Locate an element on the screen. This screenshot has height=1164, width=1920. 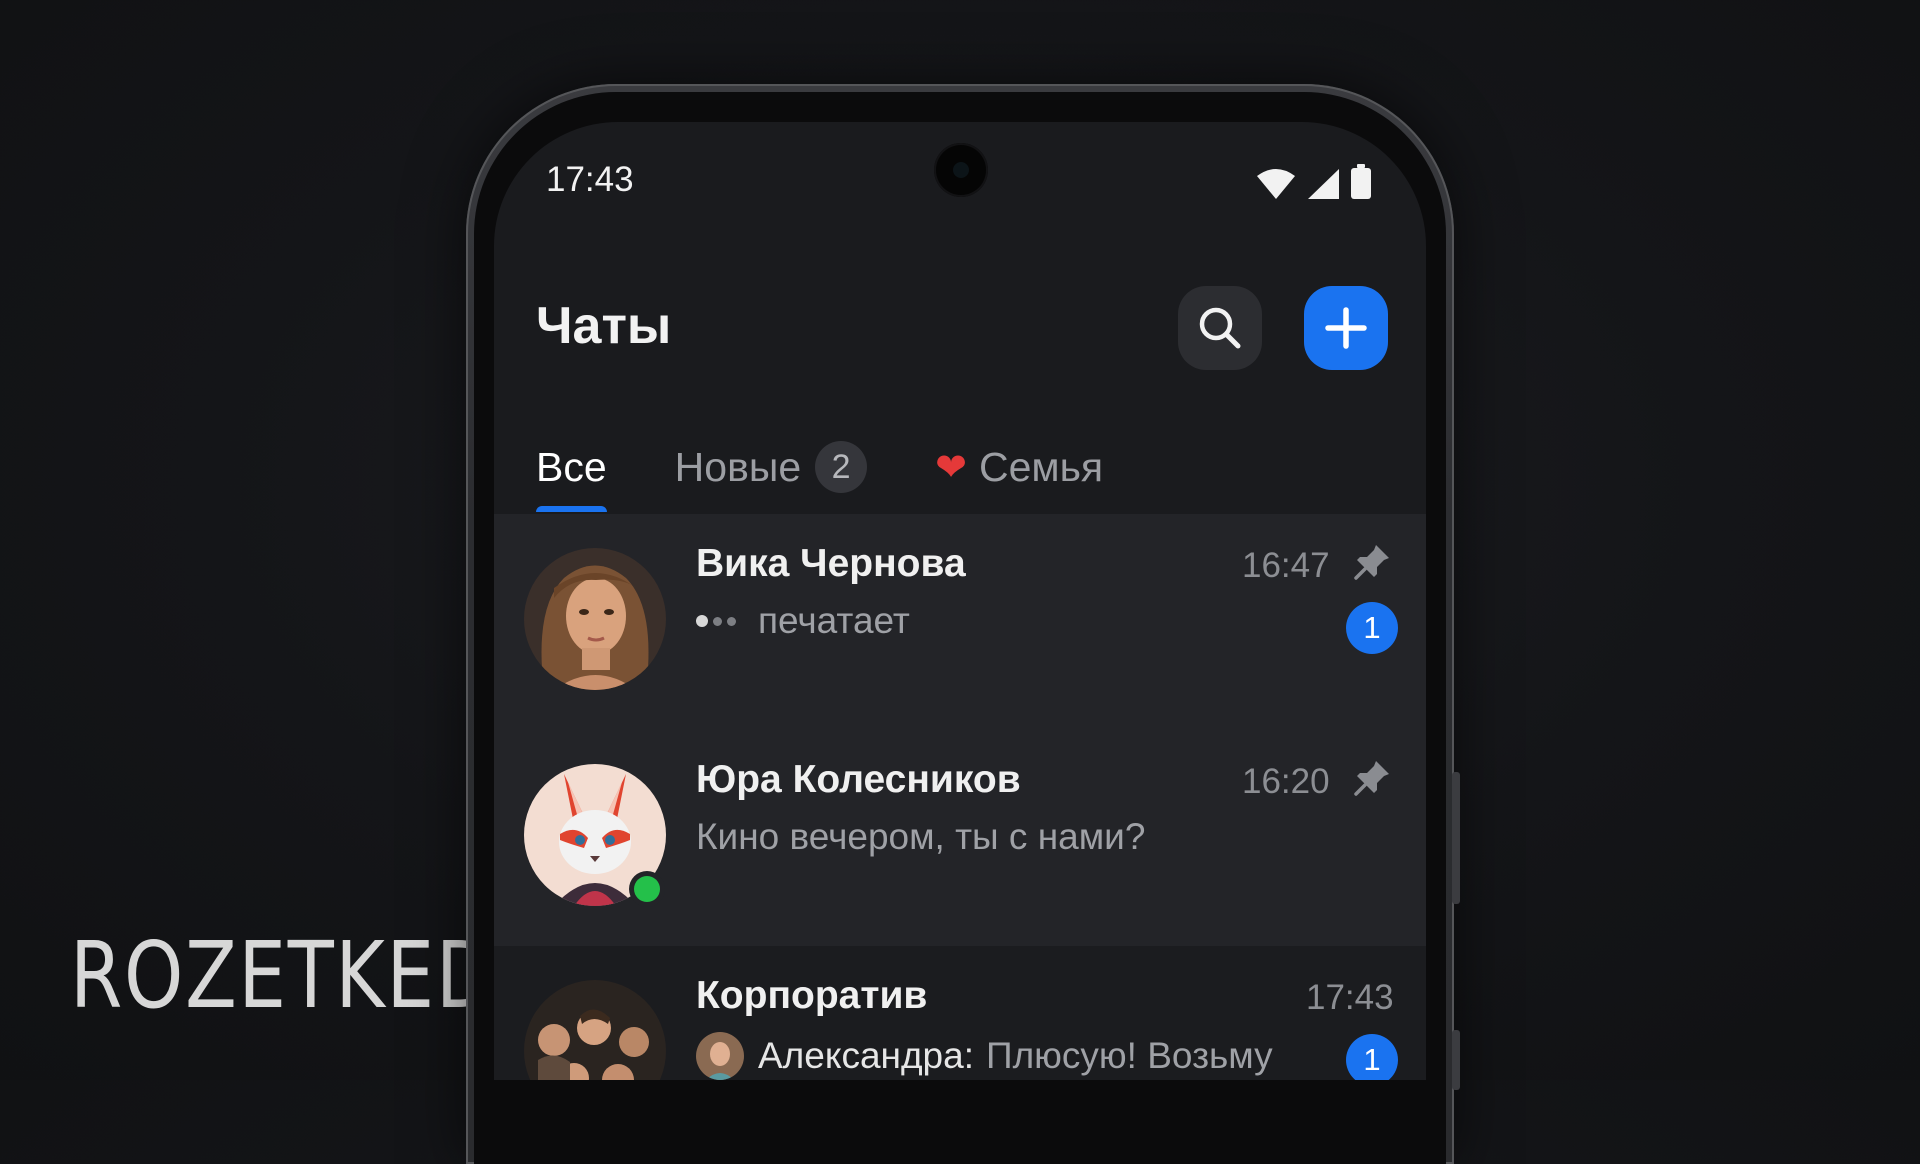
chat-row-vika: Вика Чернова 16:47 печатает 1 is located at coordinates (960, 622).